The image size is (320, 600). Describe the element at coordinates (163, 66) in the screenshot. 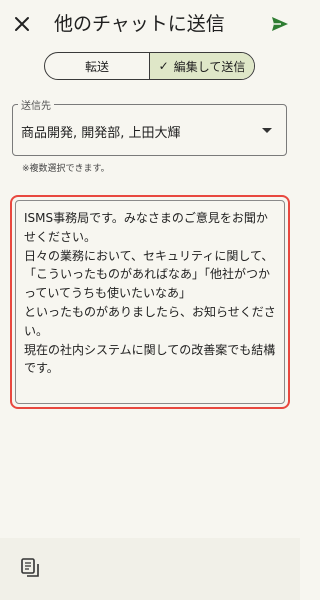

I see `check-icon: ✓` at that location.